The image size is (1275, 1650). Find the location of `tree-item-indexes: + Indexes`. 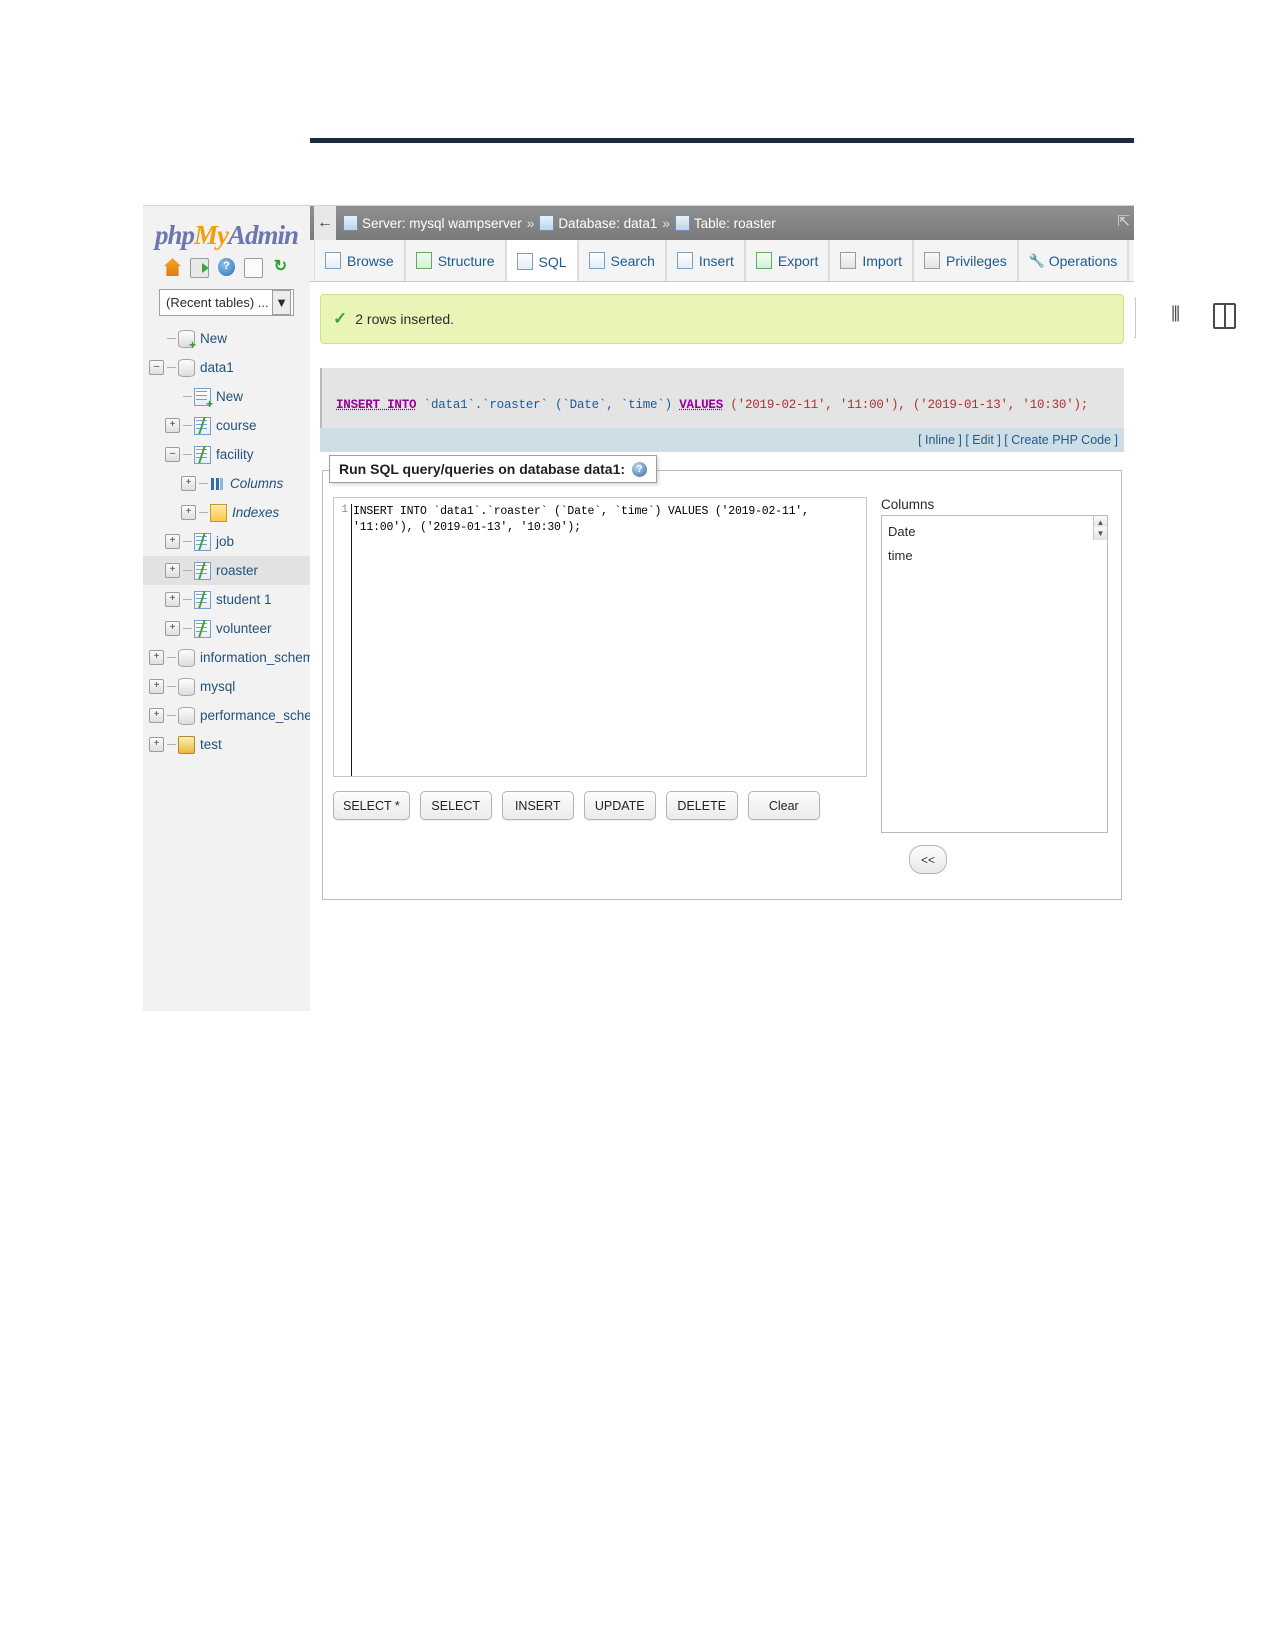

tree-item-indexes: + Indexes is located at coordinates (226, 512).